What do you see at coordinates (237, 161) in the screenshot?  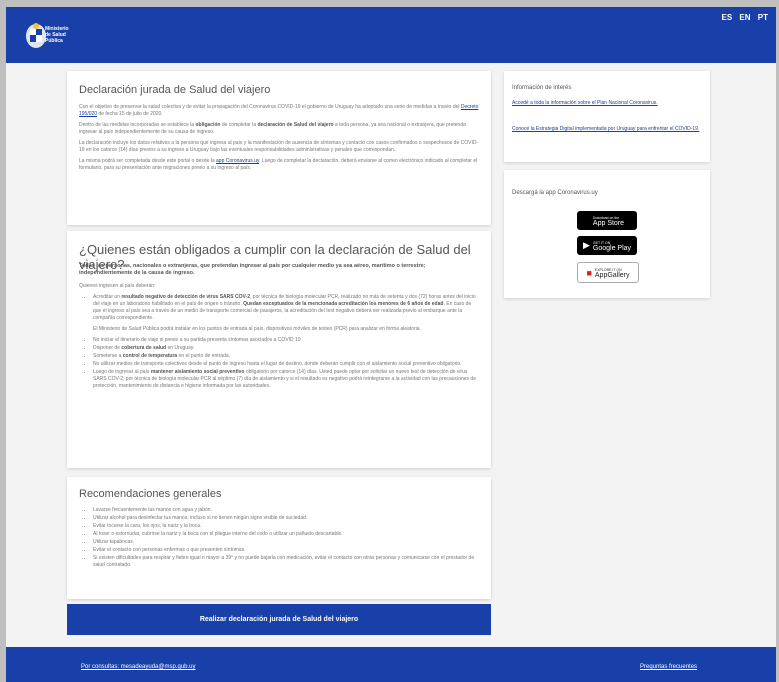 I see `app-link: app Coronavirus.uy` at bounding box center [237, 161].